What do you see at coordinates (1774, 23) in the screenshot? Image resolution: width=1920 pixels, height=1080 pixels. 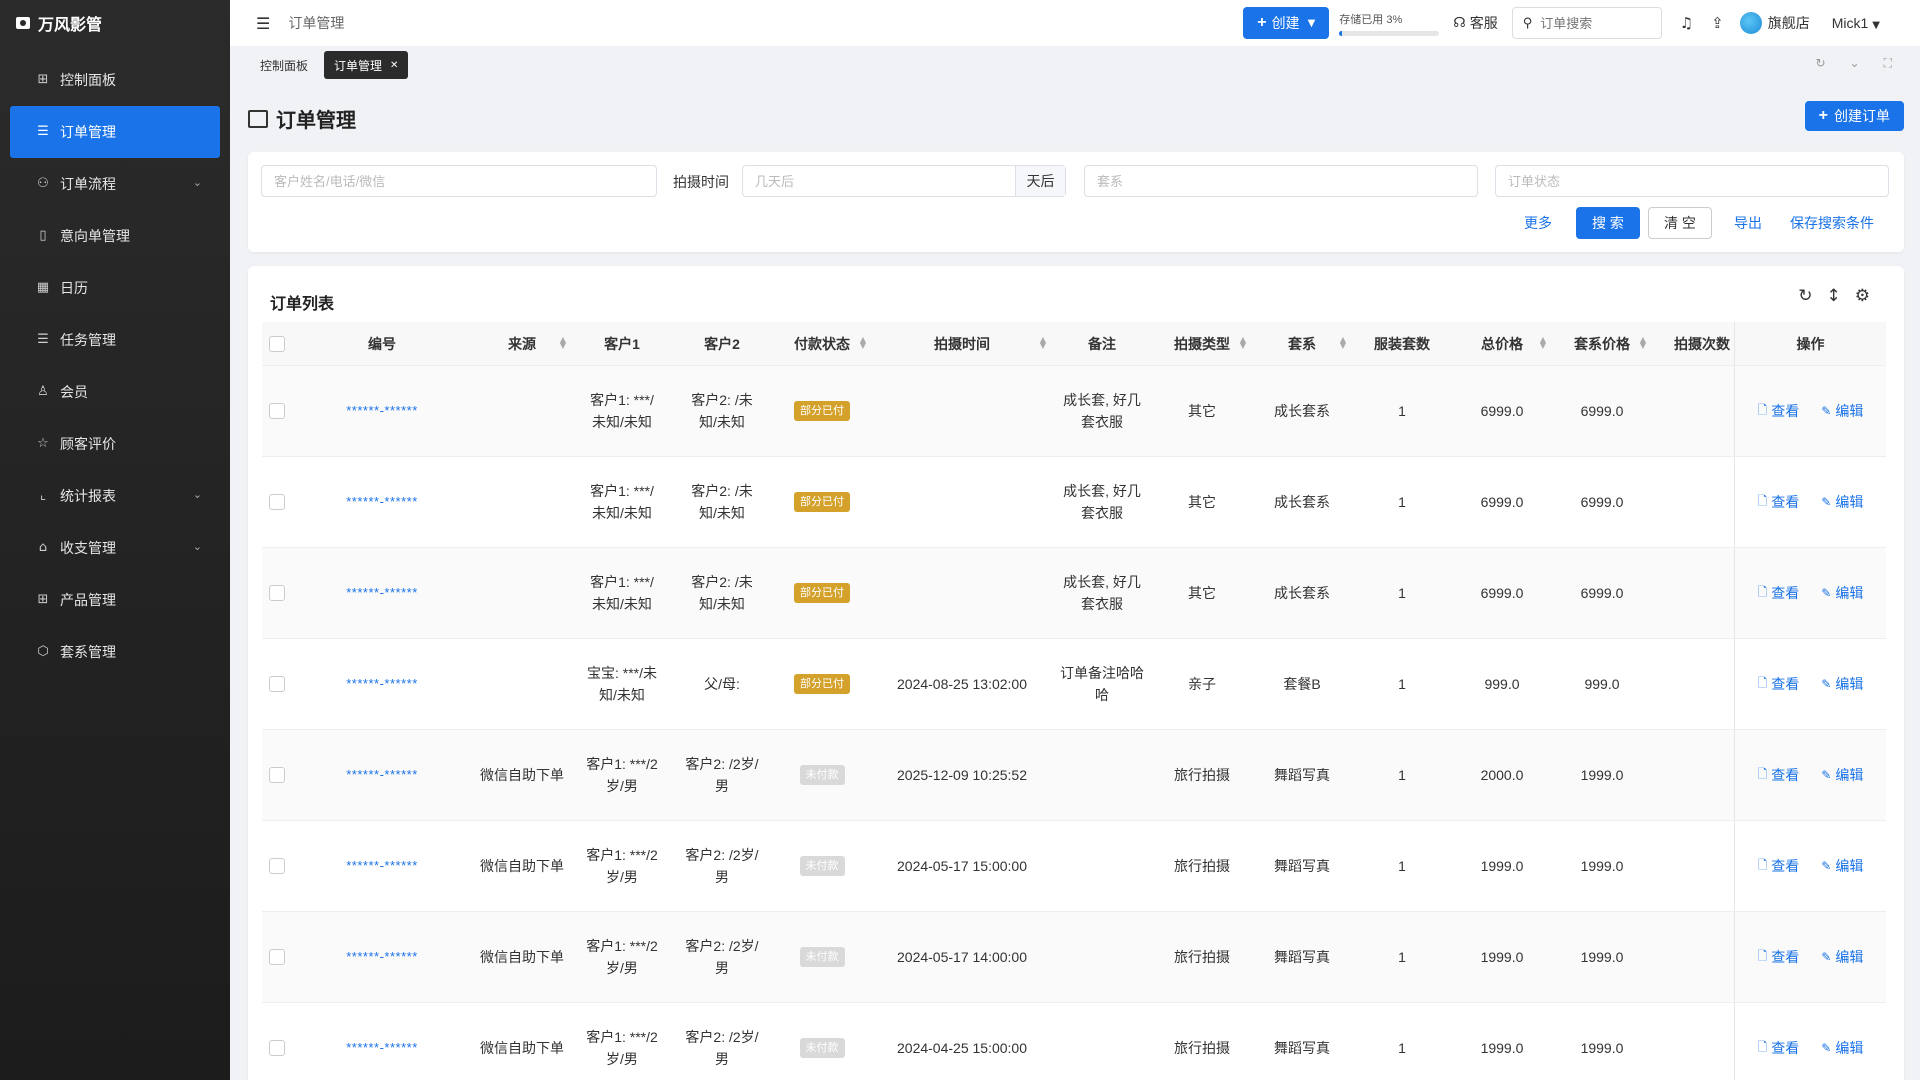 I see `store-switcher: 旗舰店` at bounding box center [1774, 23].